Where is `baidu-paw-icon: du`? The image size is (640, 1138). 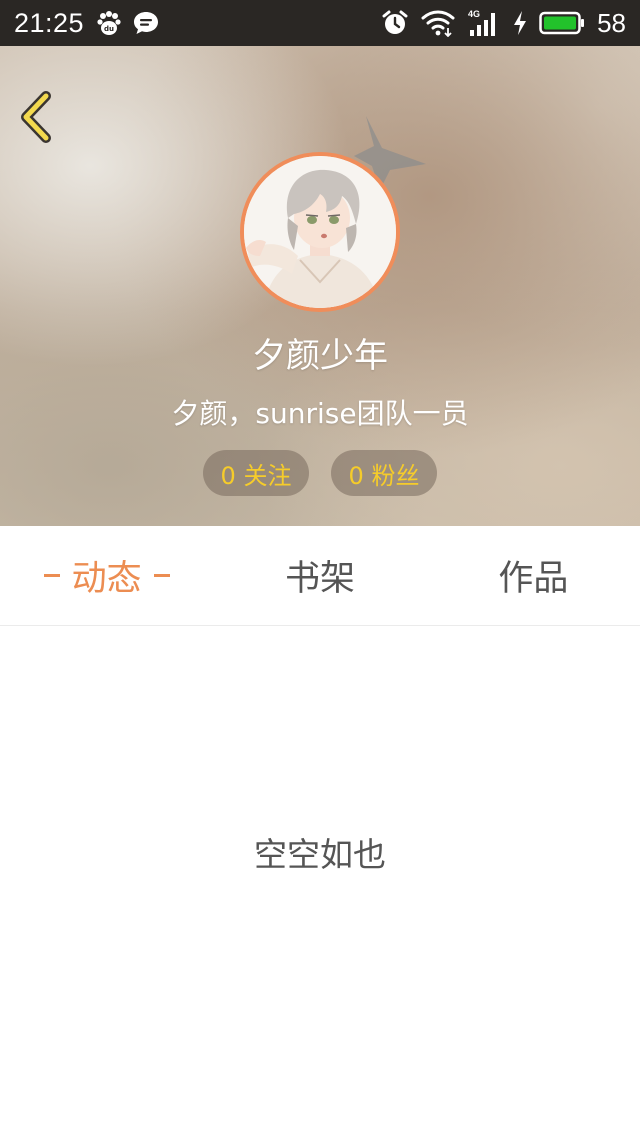 baidu-paw-icon: du is located at coordinates (109, 23).